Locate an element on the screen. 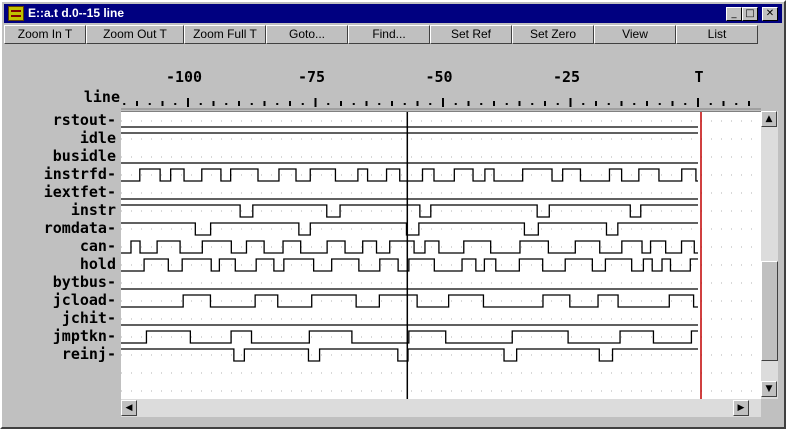  horizontal-scrollbar: ◀ ▶ is located at coordinates (441, 408).